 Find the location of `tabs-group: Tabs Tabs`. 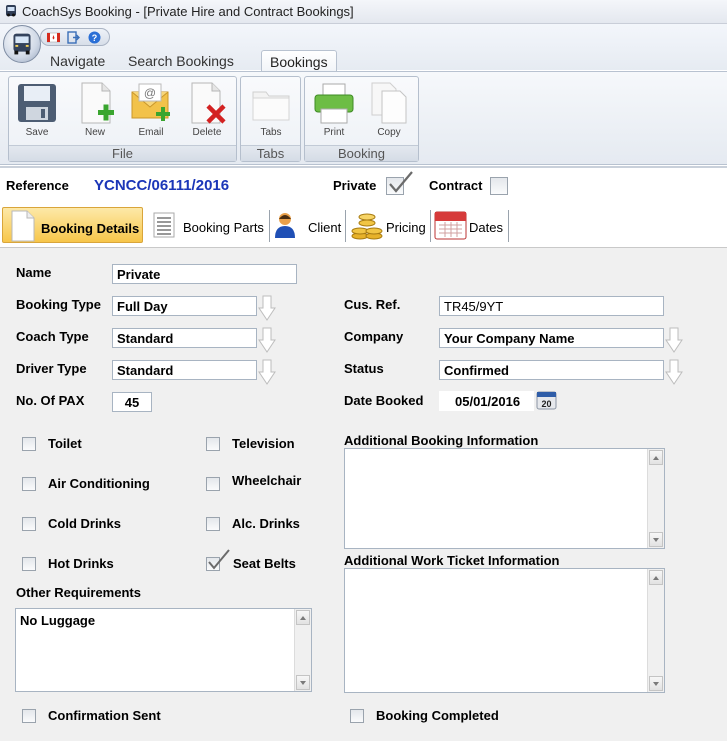

tabs-group: Tabs Tabs is located at coordinates (270, 119).